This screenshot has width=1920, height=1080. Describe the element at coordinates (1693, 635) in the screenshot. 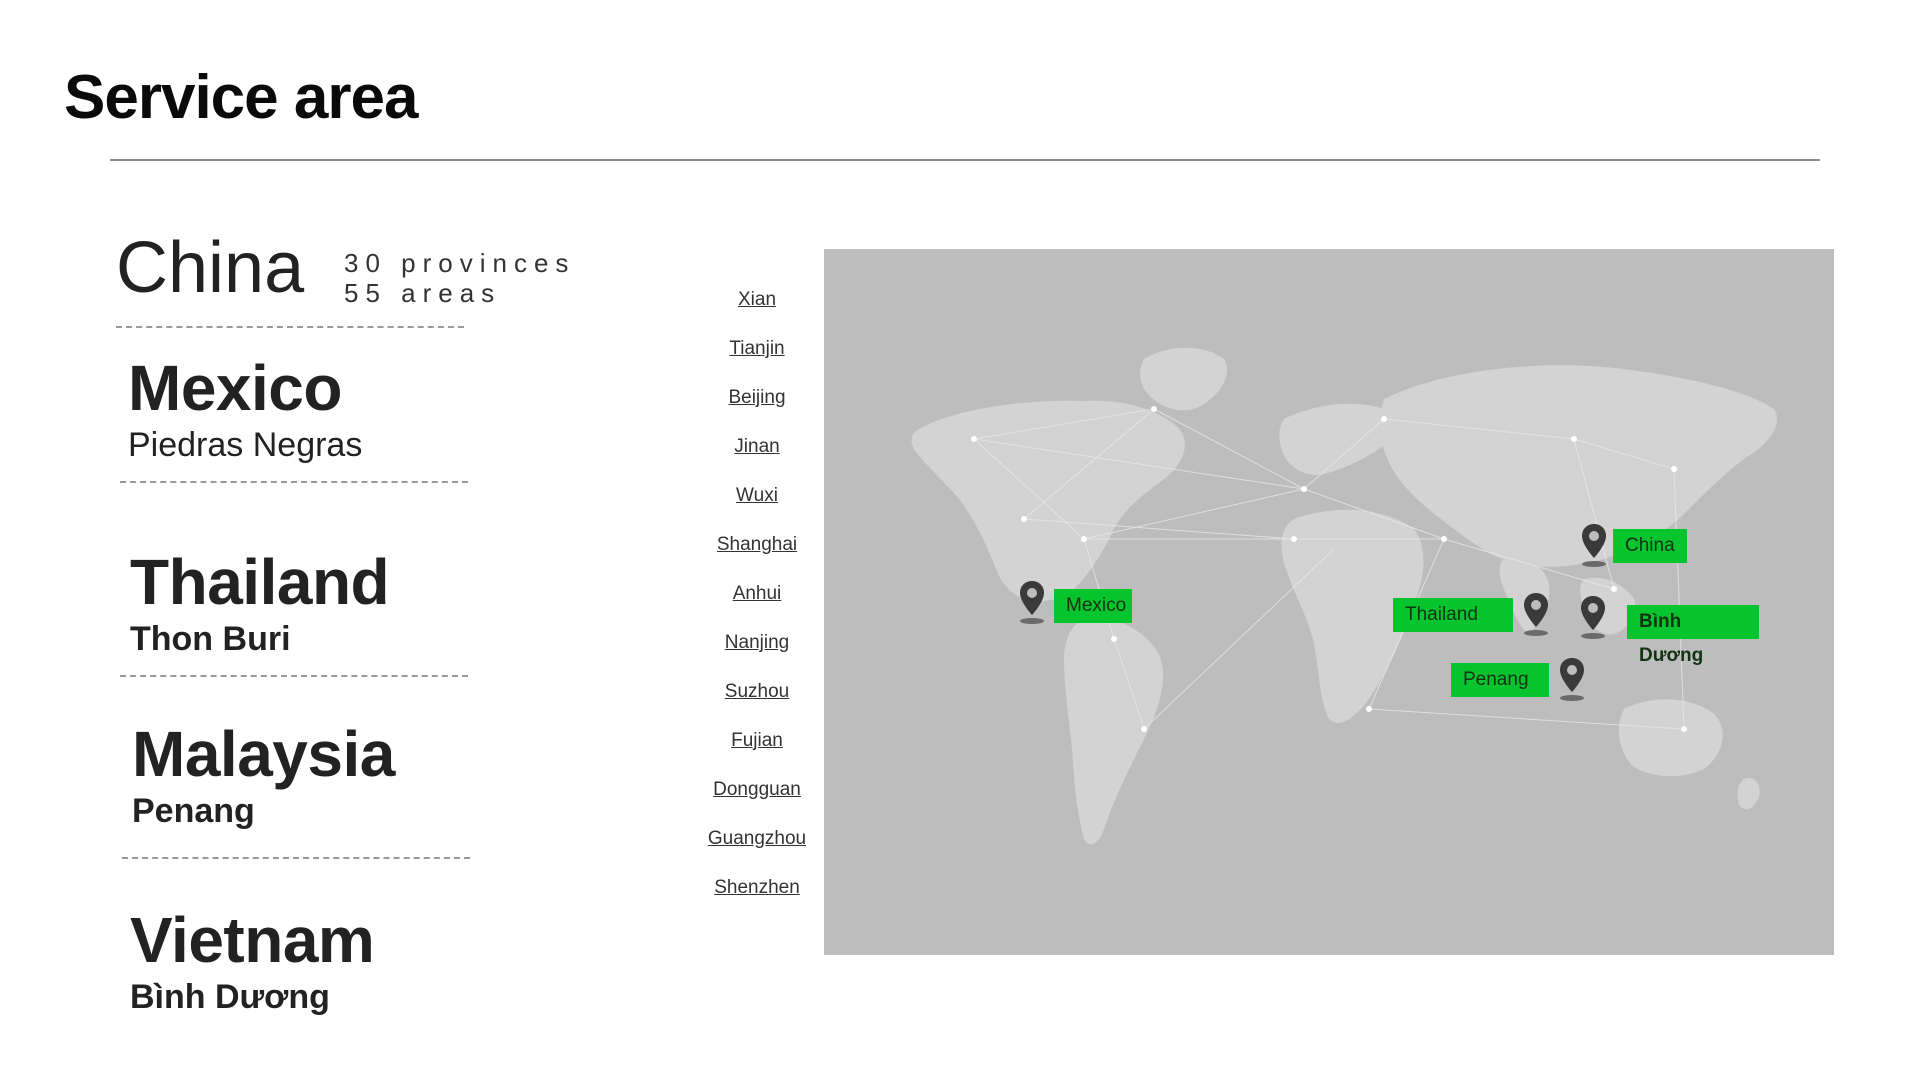

I see `map-label-binh-duong: Bình Dương` at that location.